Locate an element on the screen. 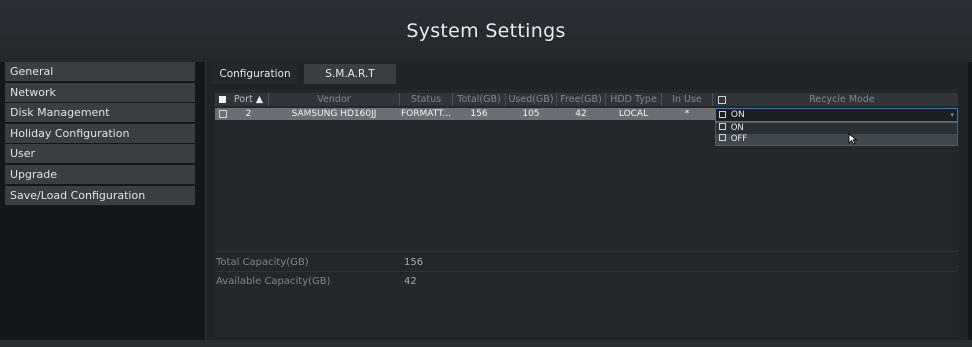  sidebar-item-disk-management: Disk Management is located at coordinates (100, 113).